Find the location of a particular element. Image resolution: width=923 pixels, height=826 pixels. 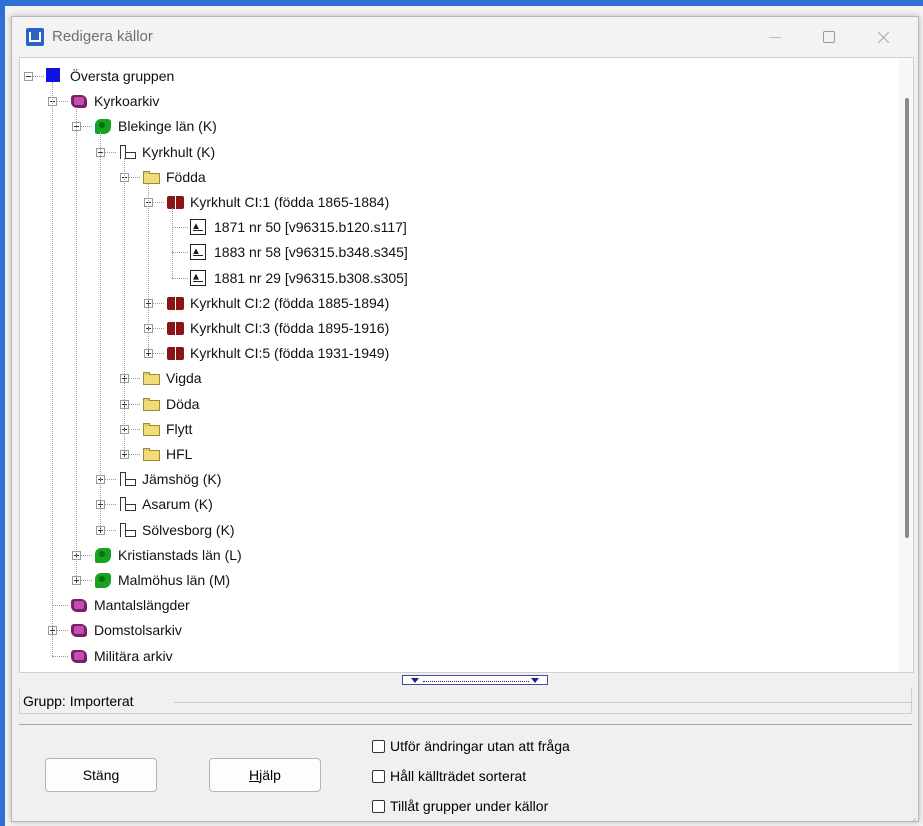

tree-node-label: Militära arkiv is located at coordinates (133, 655).